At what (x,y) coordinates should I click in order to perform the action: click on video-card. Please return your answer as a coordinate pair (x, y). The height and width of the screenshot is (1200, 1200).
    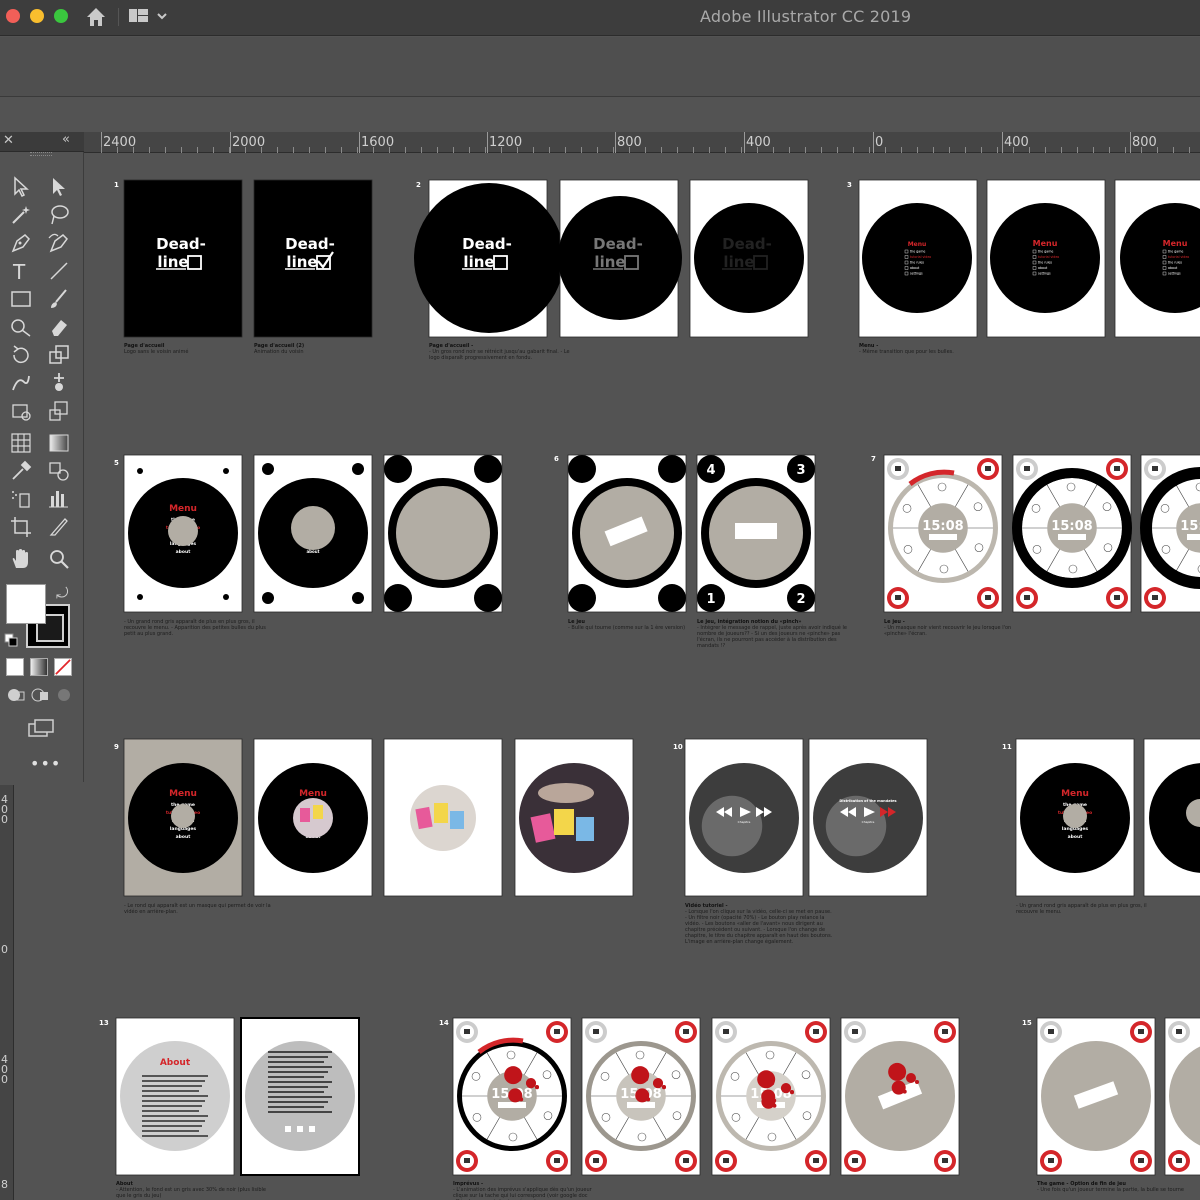
    Looking at the image, I should click on (585, 829).